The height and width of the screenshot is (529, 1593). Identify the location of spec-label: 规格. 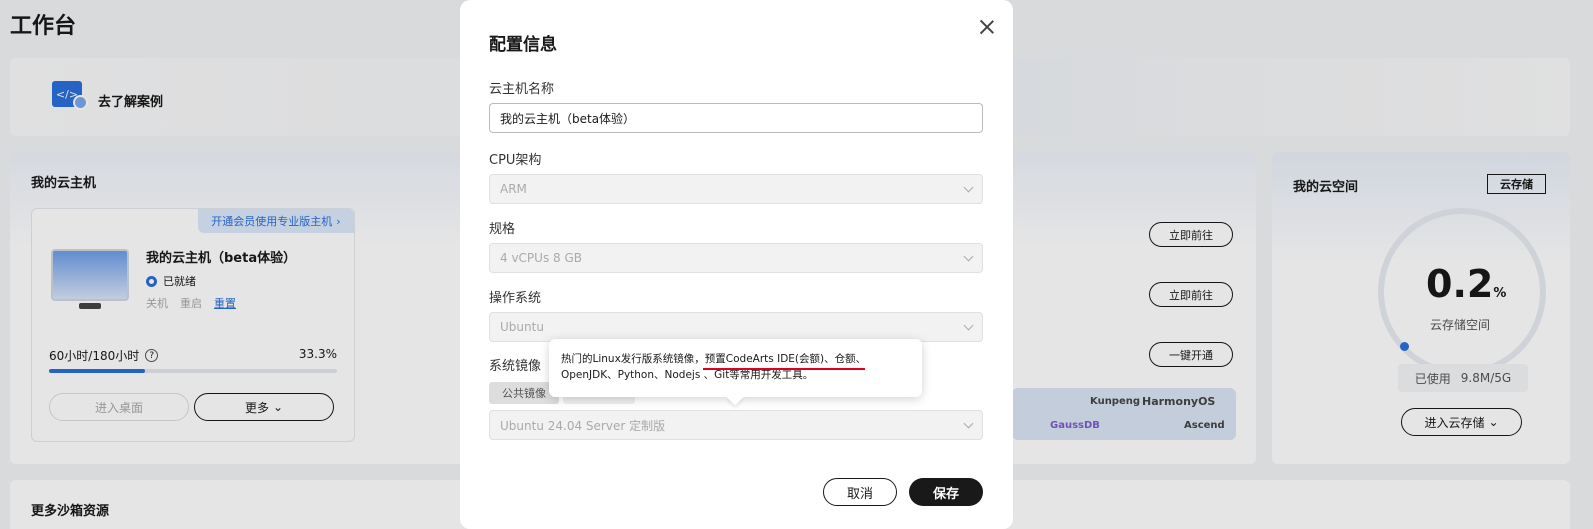
(502, 229).